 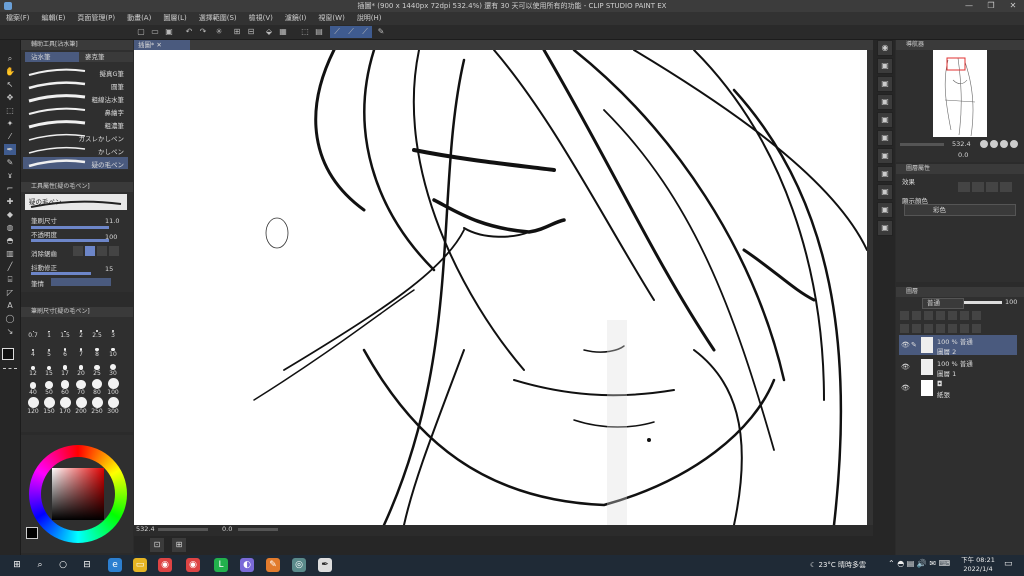 What do you see at coordinates (247, 565) in the screenshot?
I see `app-icon: ◐` at bounding box center [247, 565].